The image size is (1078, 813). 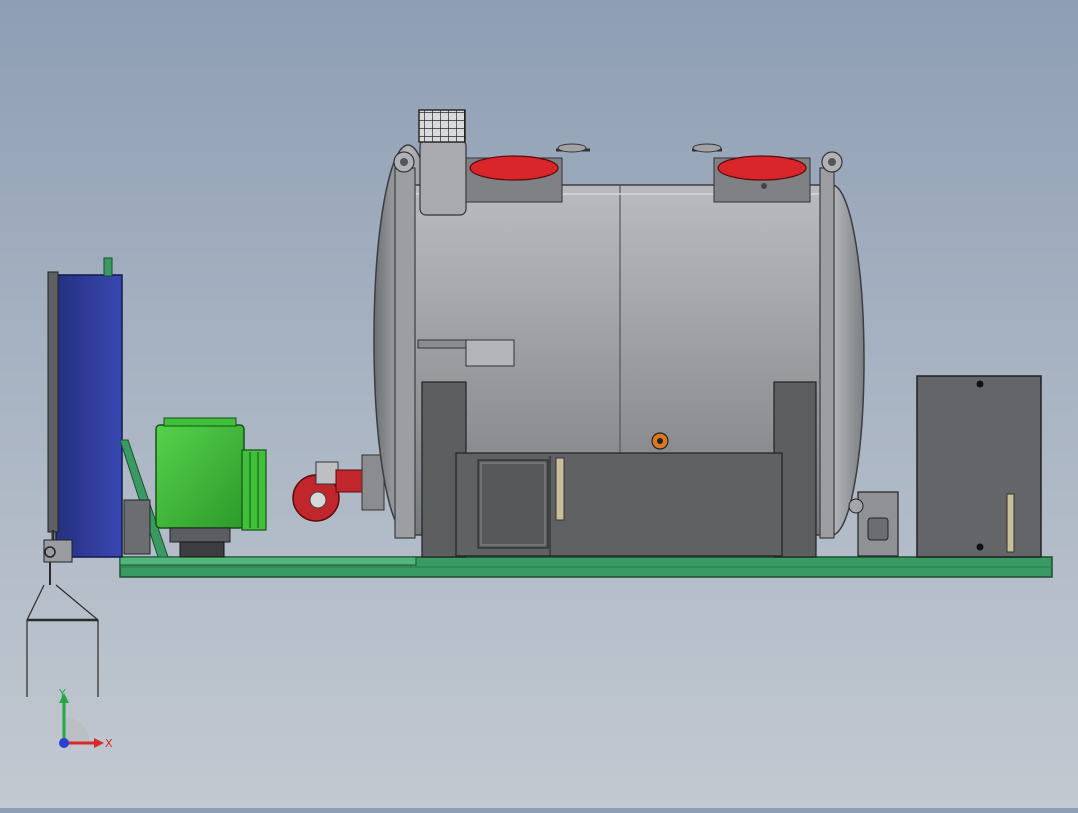 What do you see at coordinates (109, 743) in the screenshot?
I see `x-axis-label: X` at bounding box center [109, 743].